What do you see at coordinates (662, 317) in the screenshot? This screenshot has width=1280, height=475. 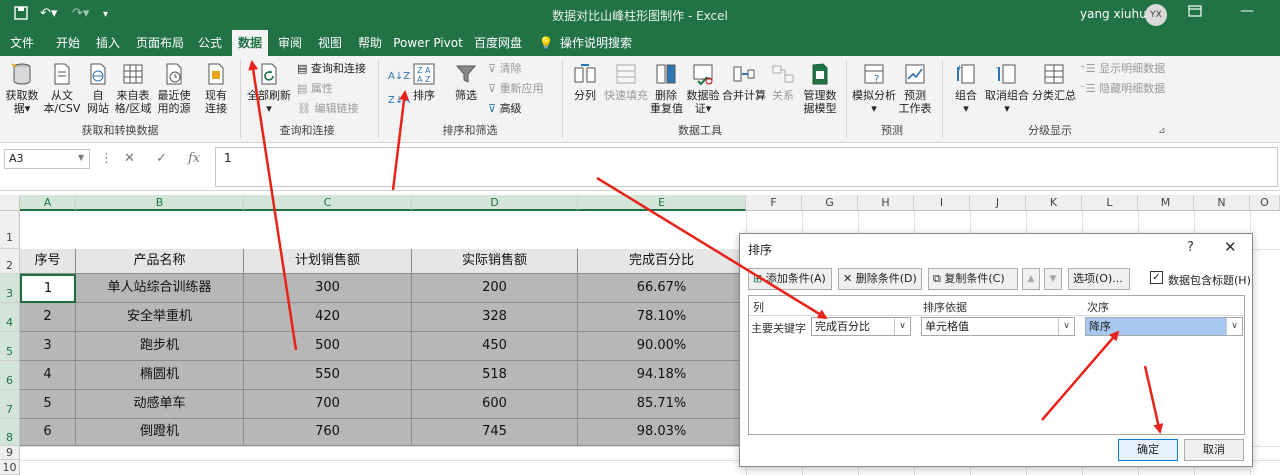 I see `table-cell: 78.10%` at bounding box center [662, 317].